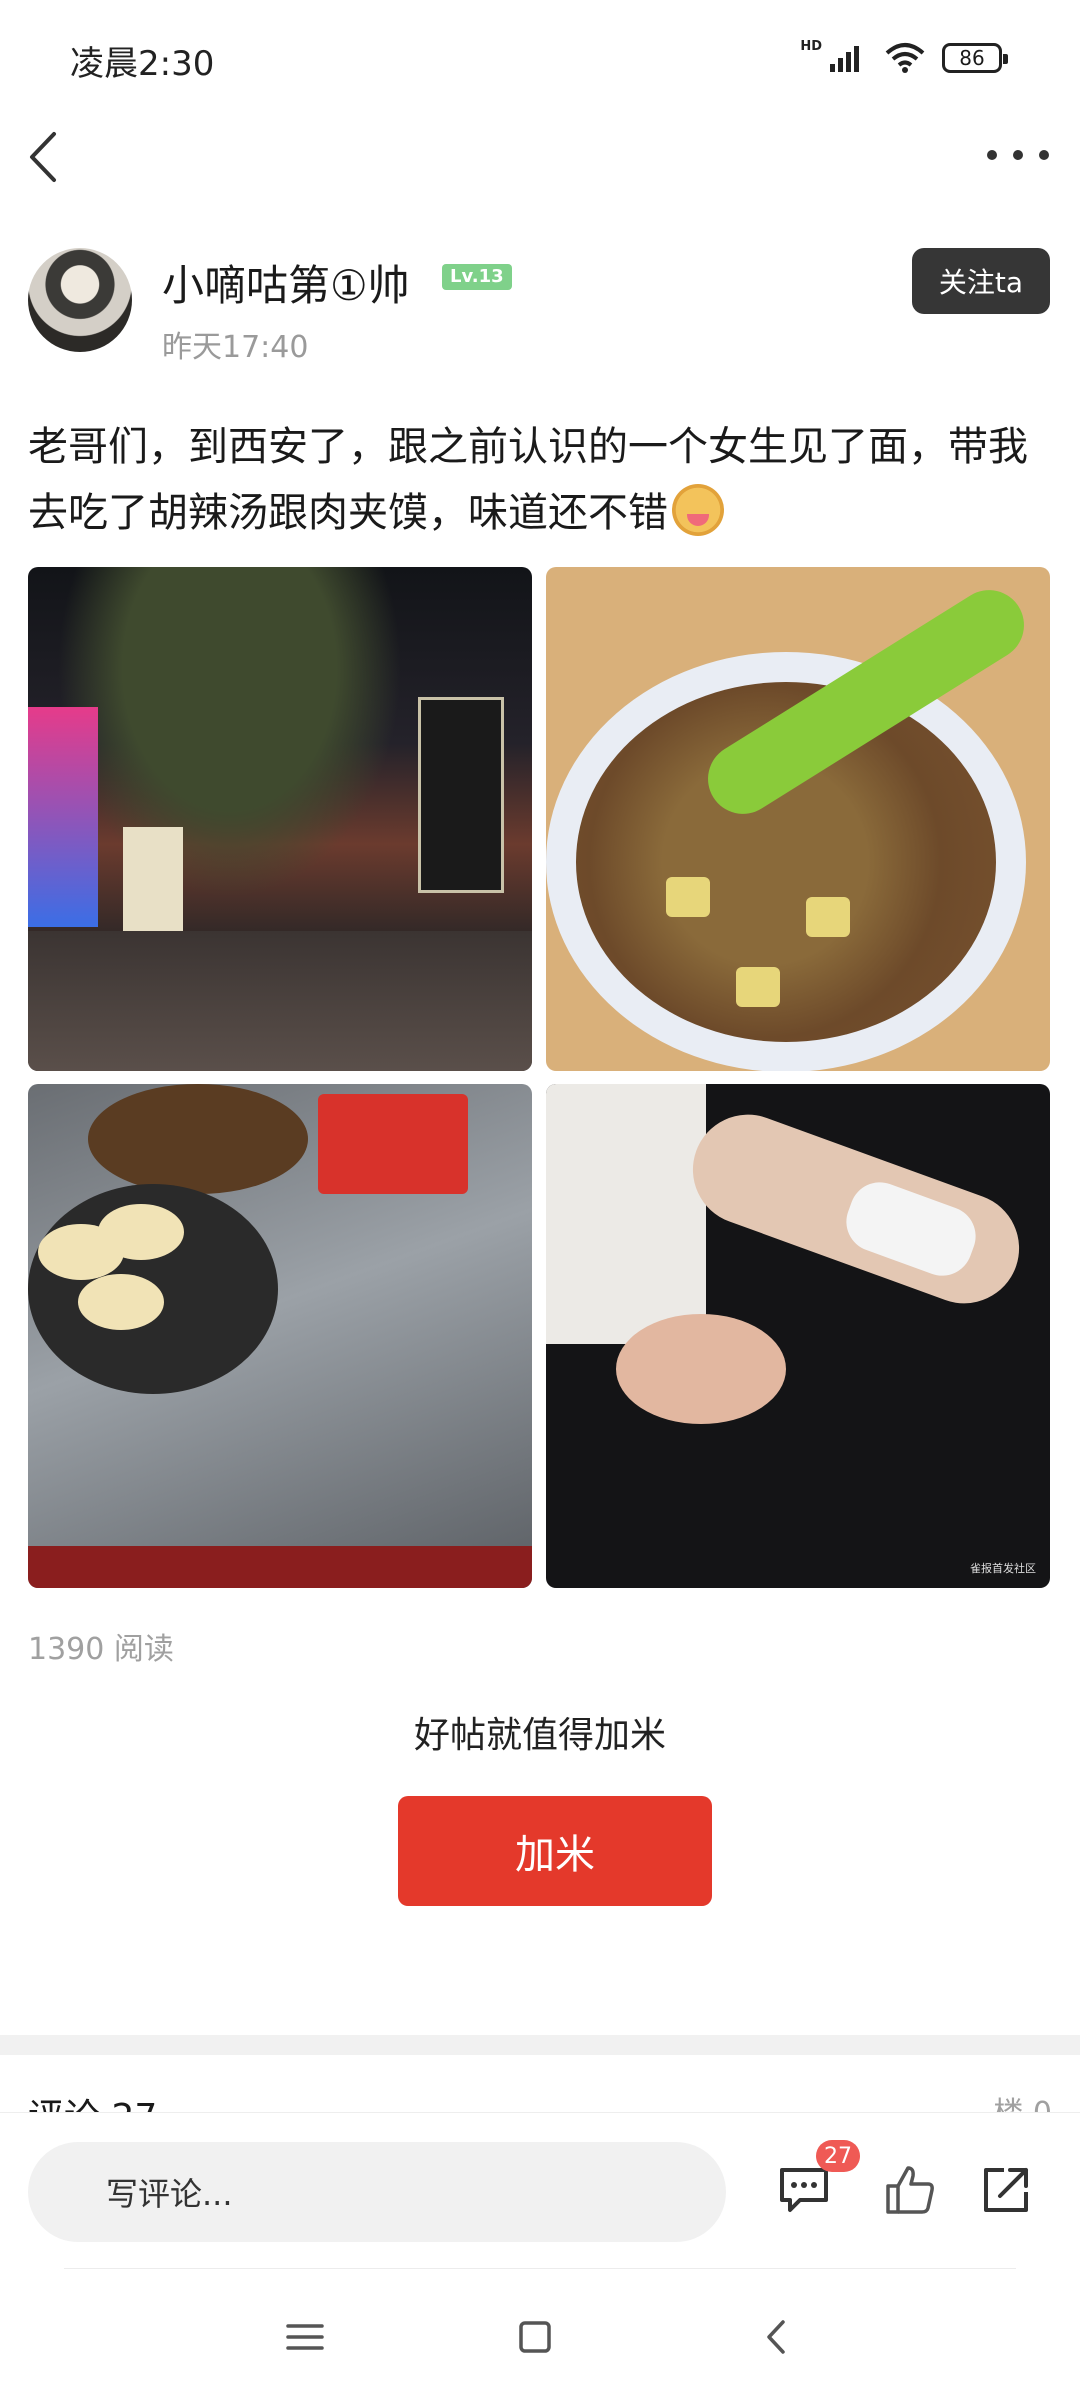  I want to click on status-icons: HD 86, so click(904, 58).